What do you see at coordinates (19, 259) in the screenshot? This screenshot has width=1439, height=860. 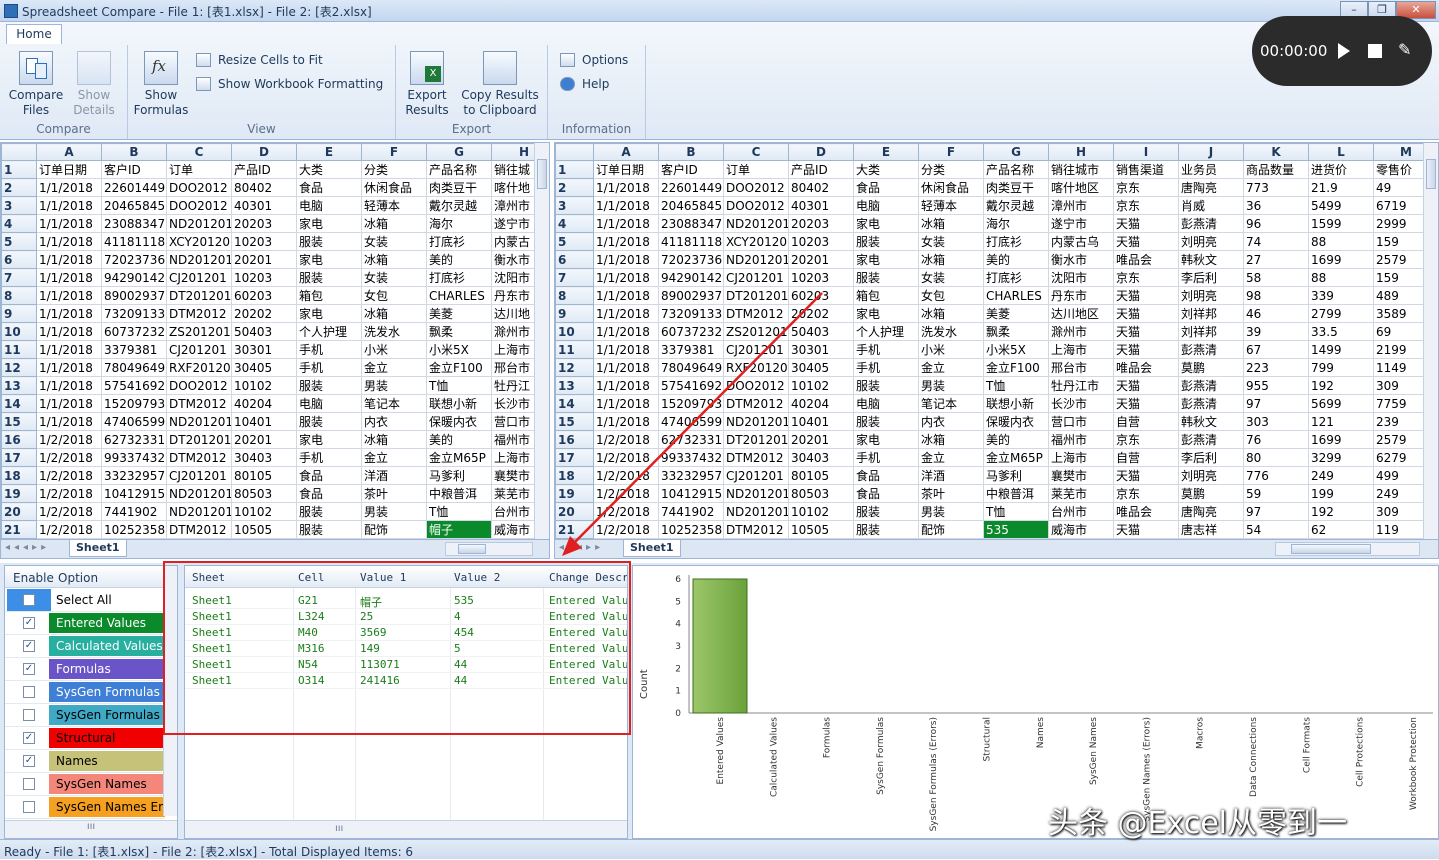 I see `row-header: 6` at bounding box center [19, 259].